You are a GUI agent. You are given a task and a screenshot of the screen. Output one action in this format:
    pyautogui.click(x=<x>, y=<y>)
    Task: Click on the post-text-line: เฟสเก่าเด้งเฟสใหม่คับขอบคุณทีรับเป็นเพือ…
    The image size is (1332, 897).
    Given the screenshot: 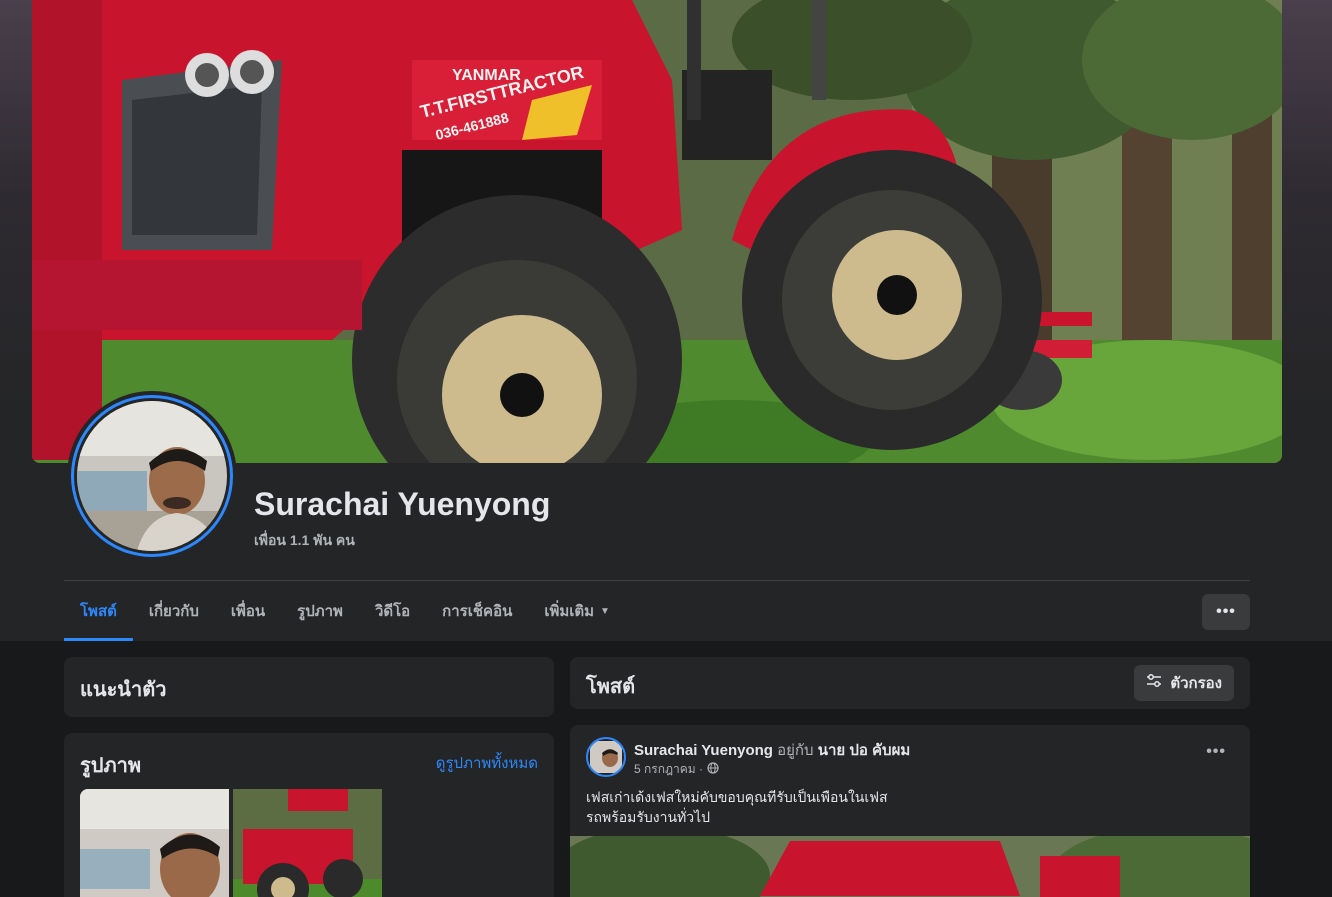 What is the action you would take?
    pyautogui.click(x=737, y=797)
    